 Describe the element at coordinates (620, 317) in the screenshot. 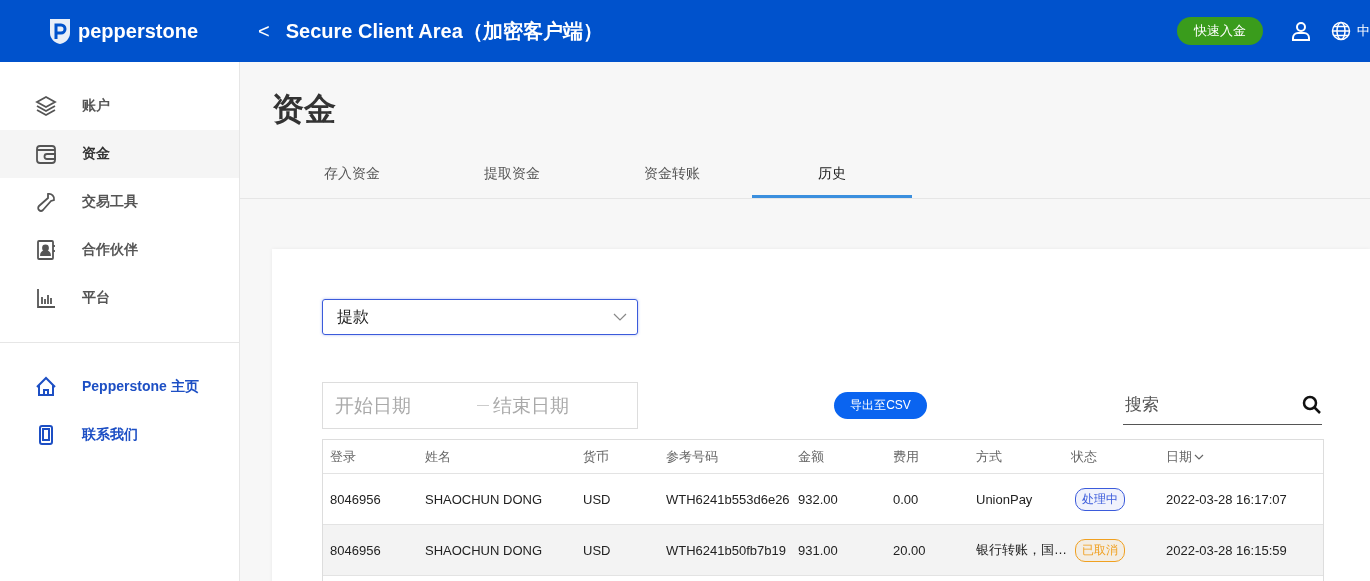

I see `chevron-down-icon` at that location.